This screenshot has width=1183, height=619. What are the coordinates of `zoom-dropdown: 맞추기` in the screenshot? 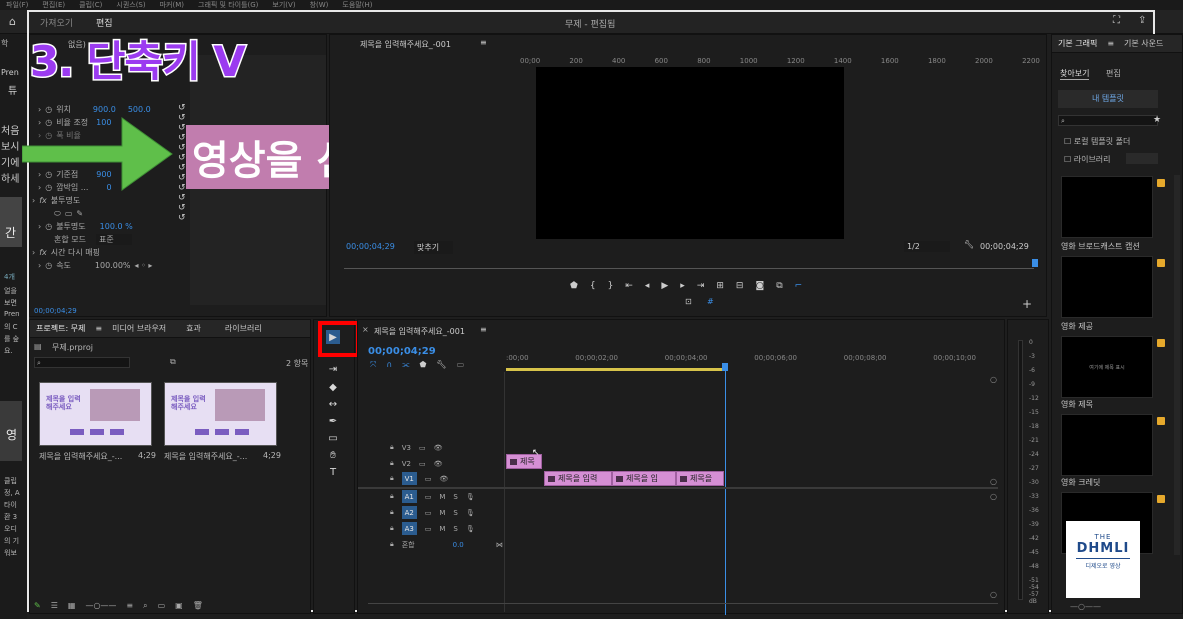 It's located at (434, 247).